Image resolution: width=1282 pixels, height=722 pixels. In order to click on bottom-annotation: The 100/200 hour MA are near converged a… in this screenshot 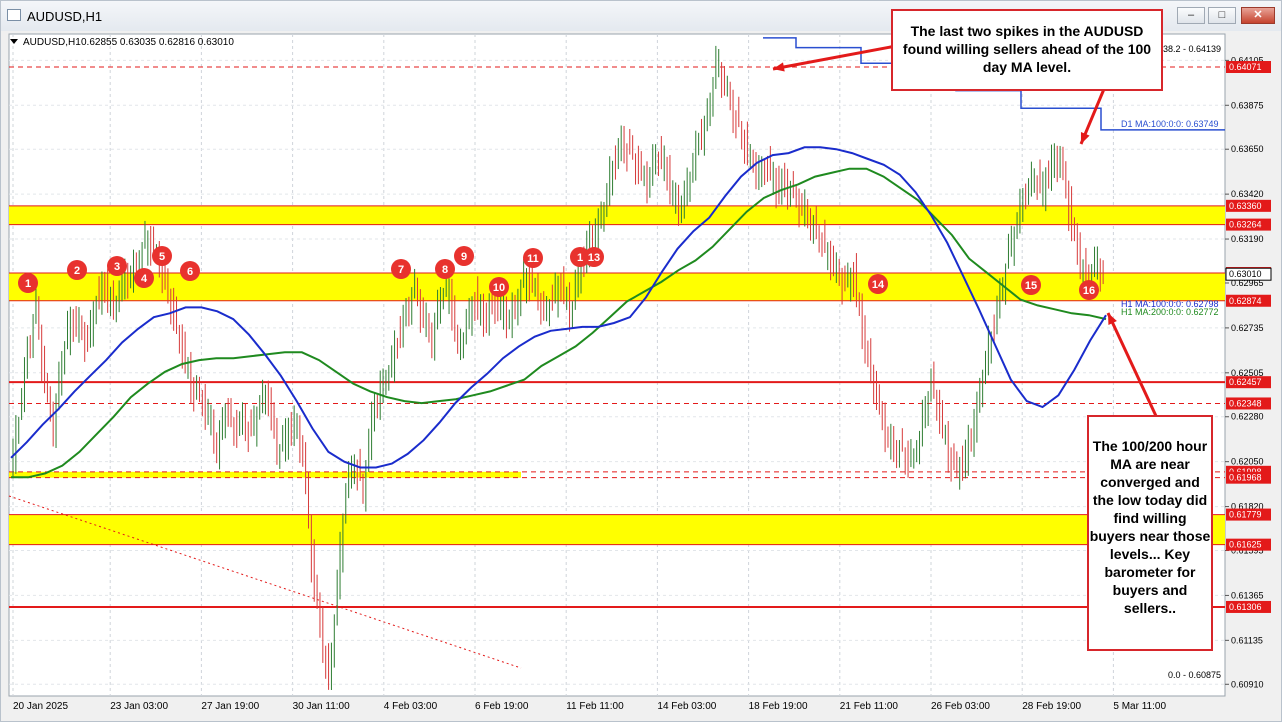, I will do `click(1150, 533)`.